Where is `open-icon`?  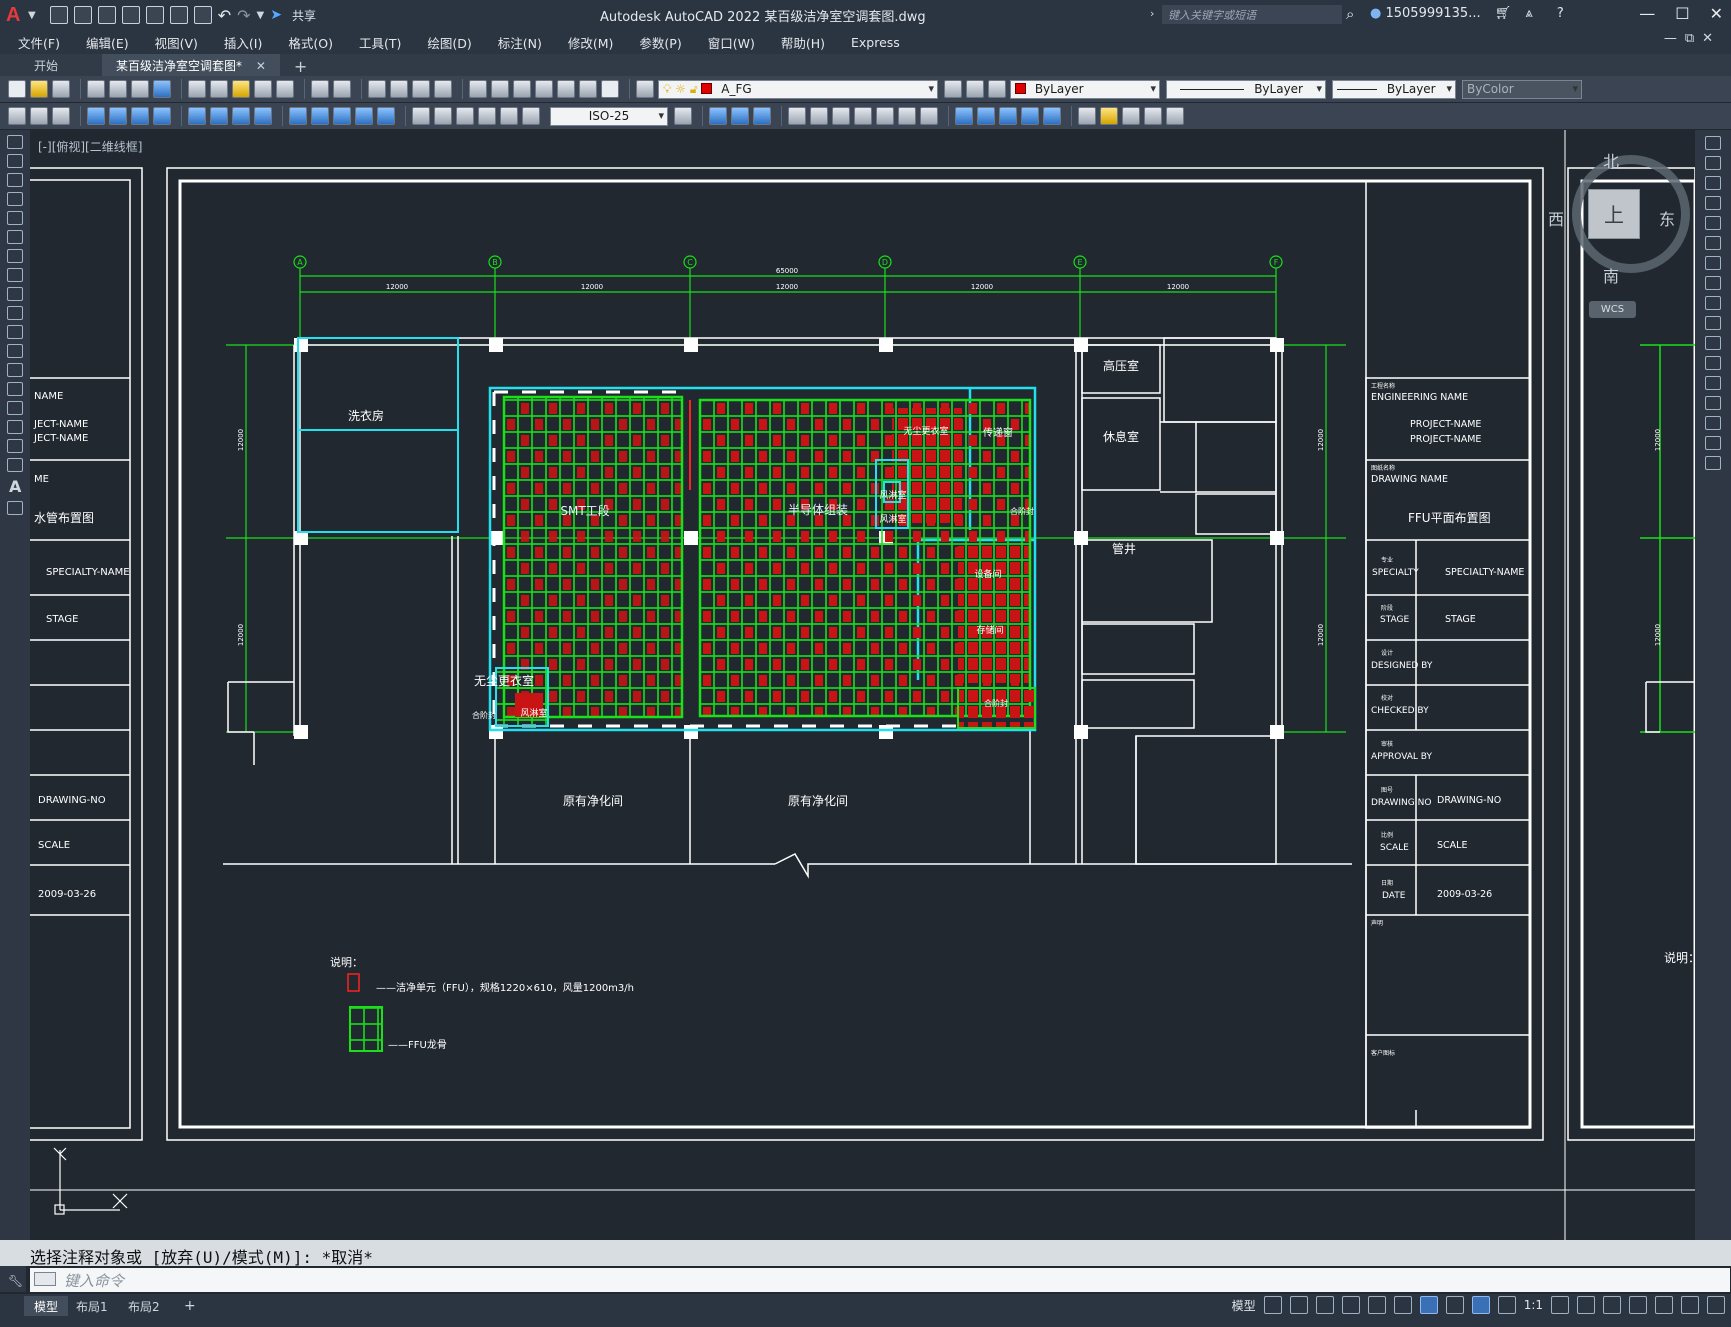 open-icon is located at coordinates (82, 15).